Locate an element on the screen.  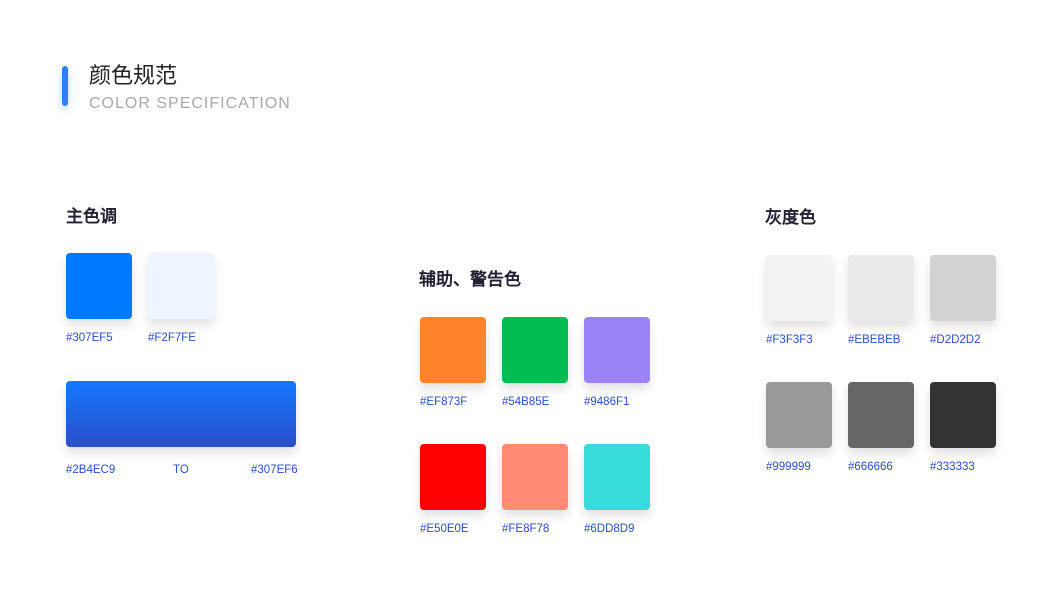
color-code-green: #54B85E is located at coordinates (526, 402).